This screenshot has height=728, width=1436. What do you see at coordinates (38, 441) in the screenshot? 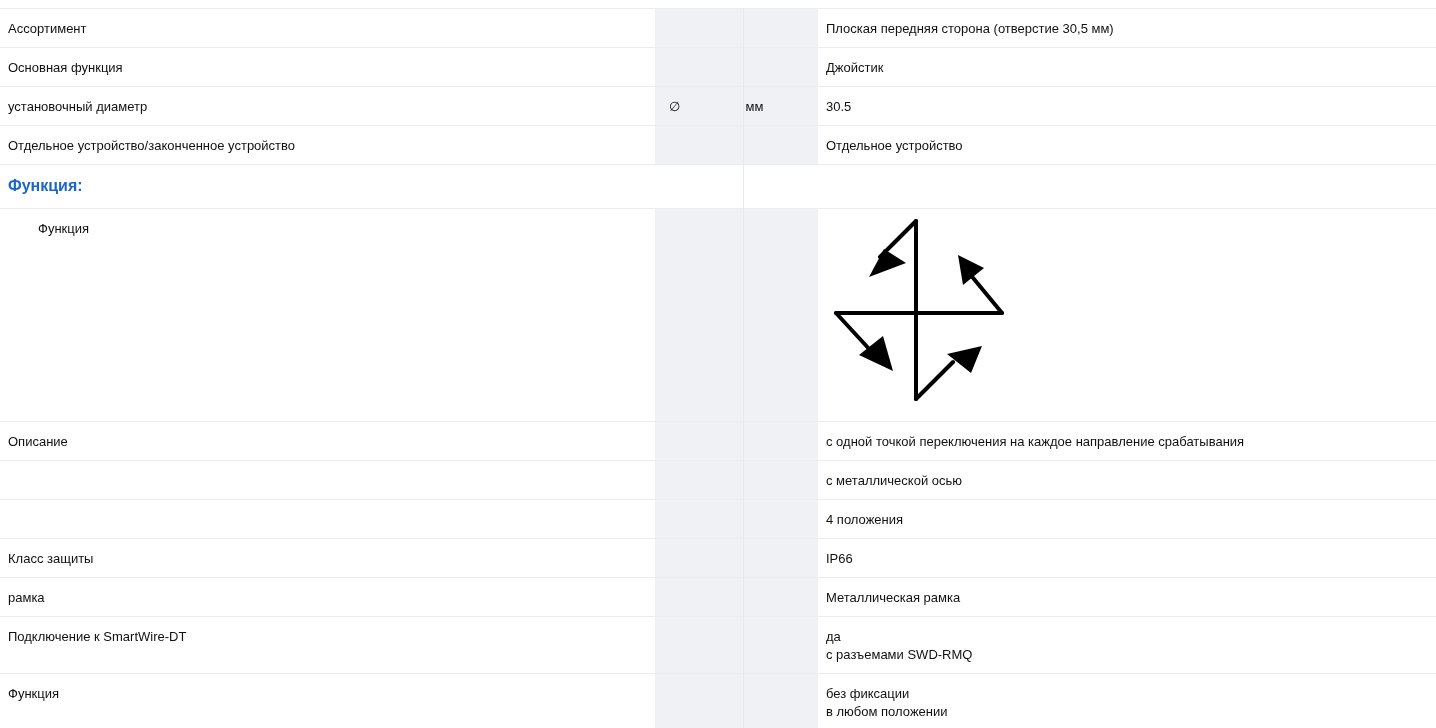
I see `property-label: Описание` at bounding box center [38, 441].